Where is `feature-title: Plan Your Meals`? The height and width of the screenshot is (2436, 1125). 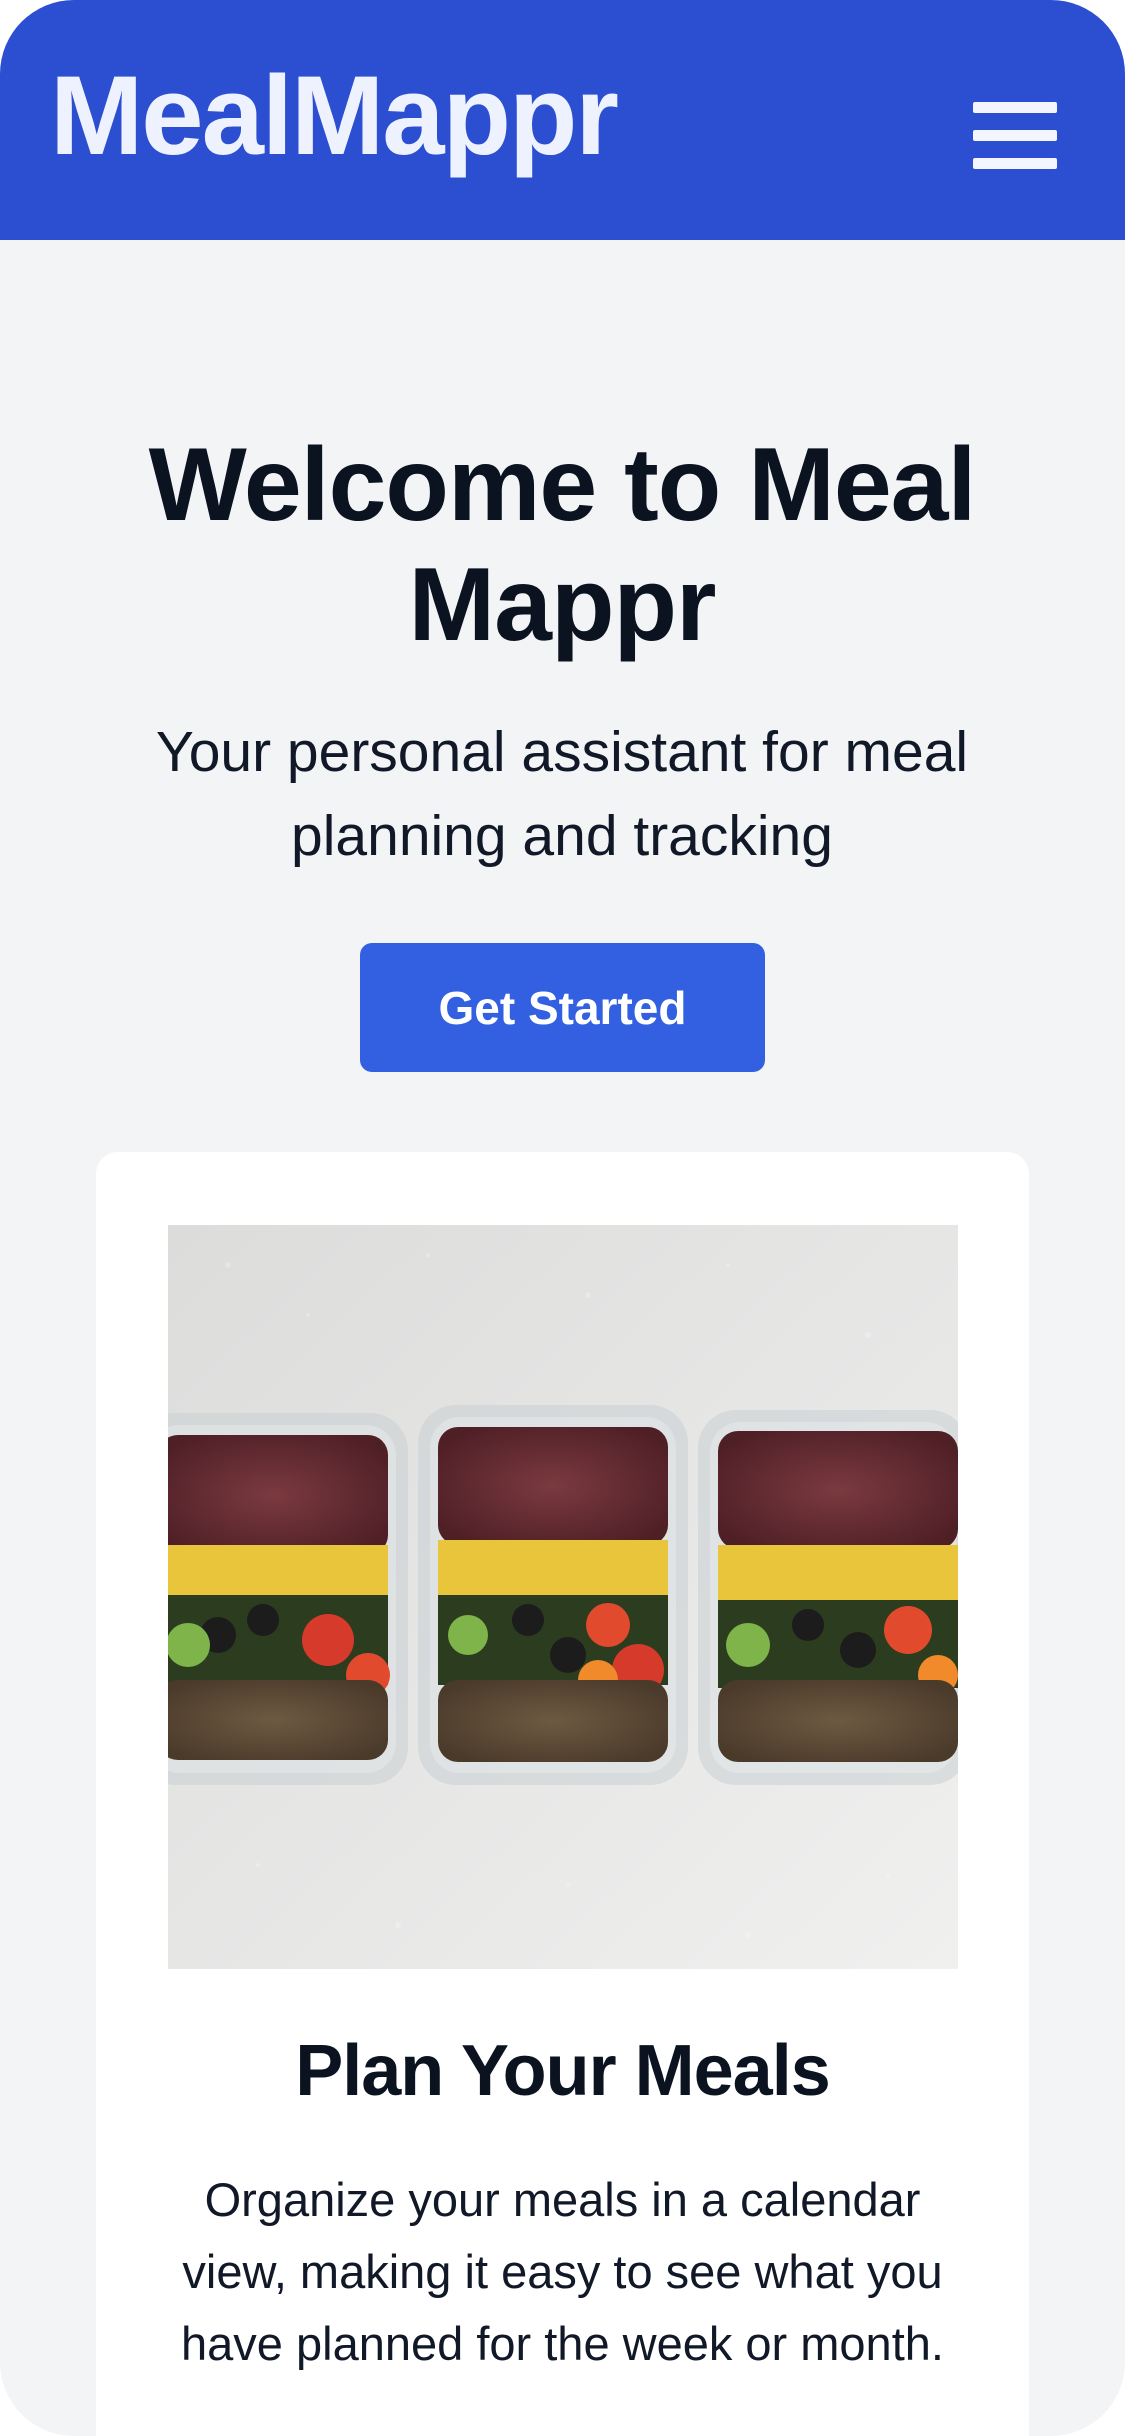 feature-title: Plan Your Meals is located at coordinates (563, 2071).